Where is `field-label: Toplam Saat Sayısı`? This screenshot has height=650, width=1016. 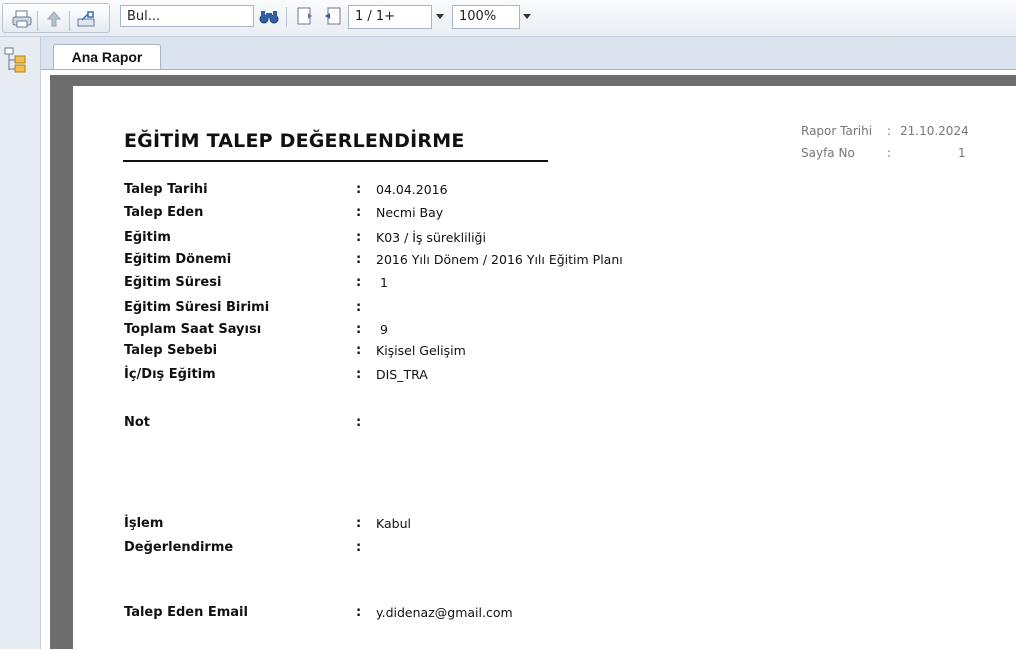
field-label: Toplam Saat Sayısı is located at coordinates (193, 329).